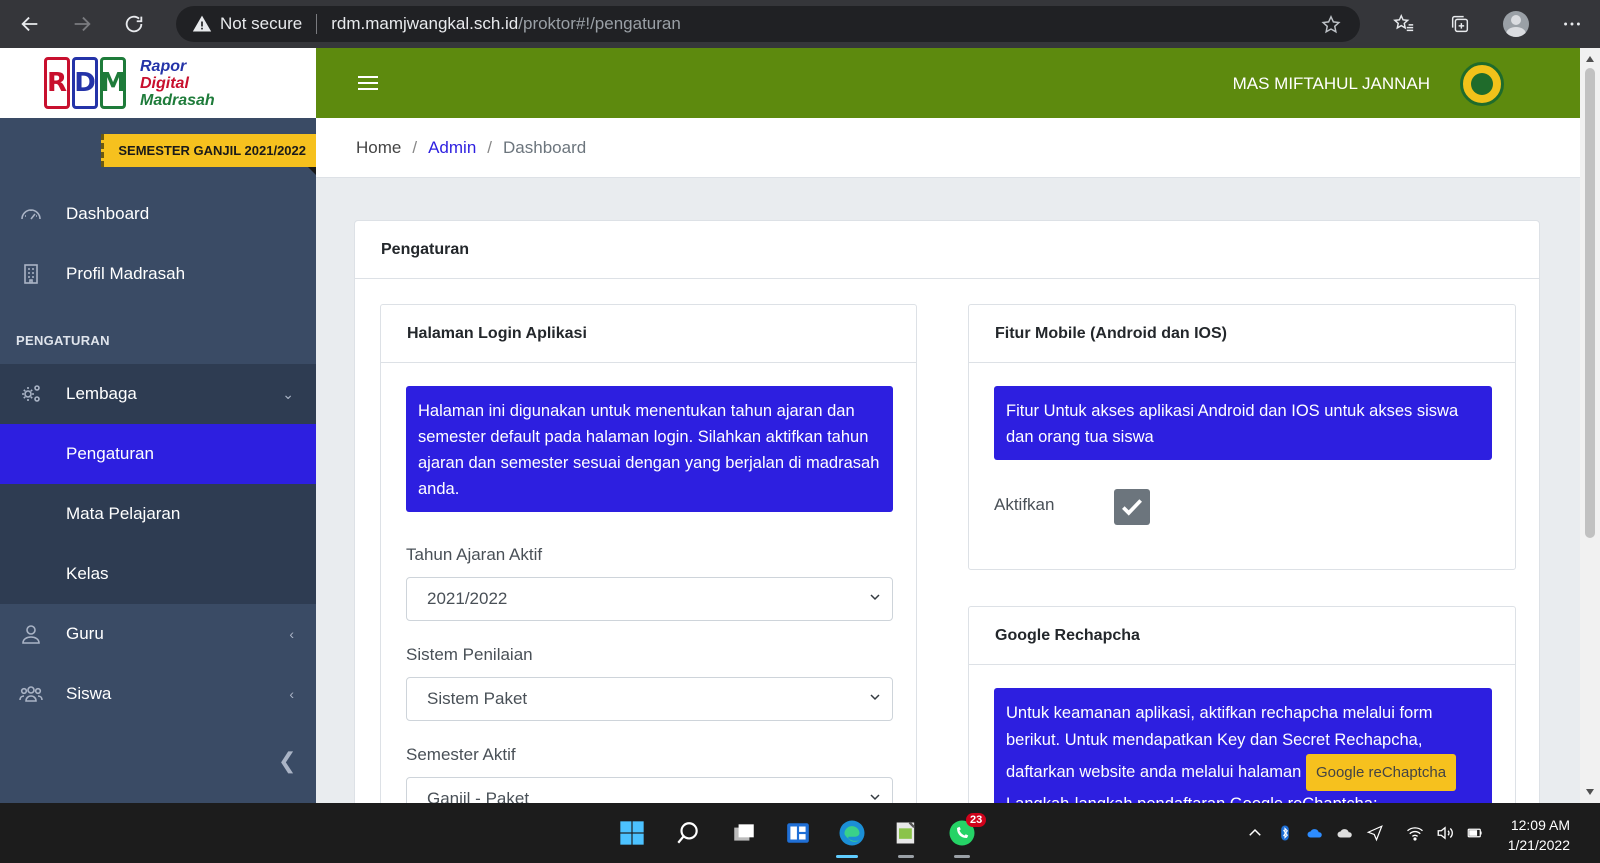 The height and width of the screenshot is (863, 1600). I want to click on arrow-left-icon, so click(29, 24).